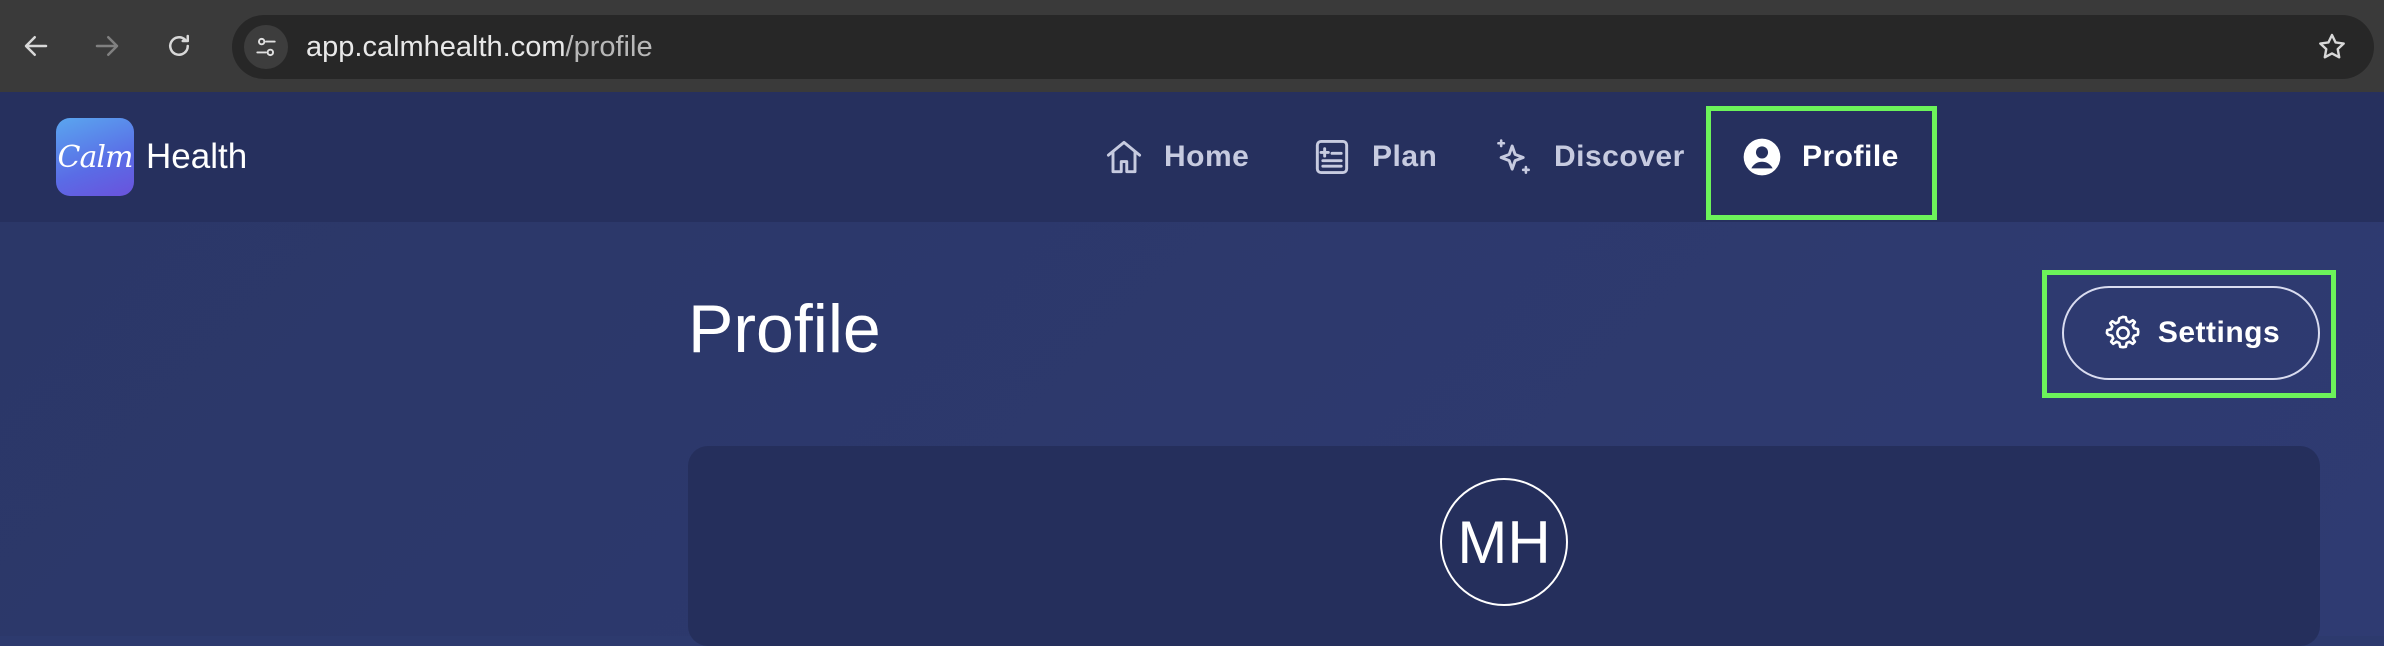  I want to click on arrow-right-icon, so click(107, 46).